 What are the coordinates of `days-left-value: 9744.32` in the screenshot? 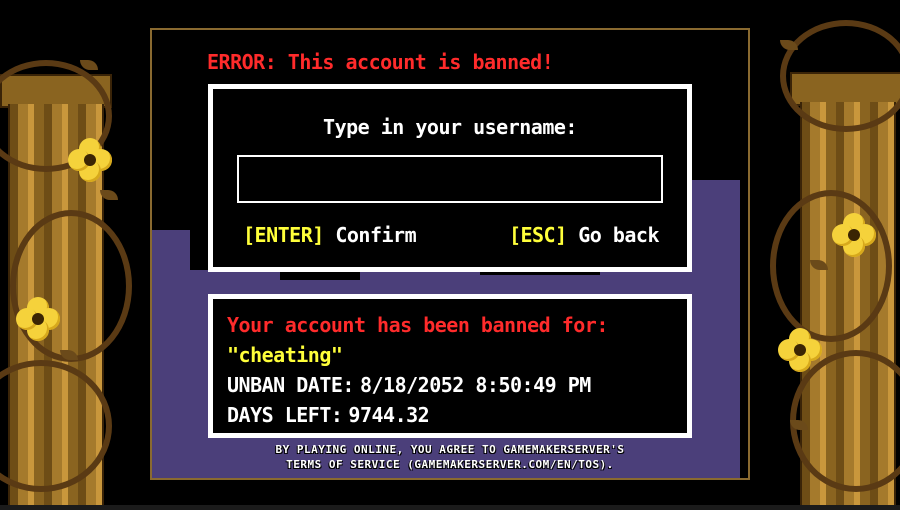 It's located at (389, 415).